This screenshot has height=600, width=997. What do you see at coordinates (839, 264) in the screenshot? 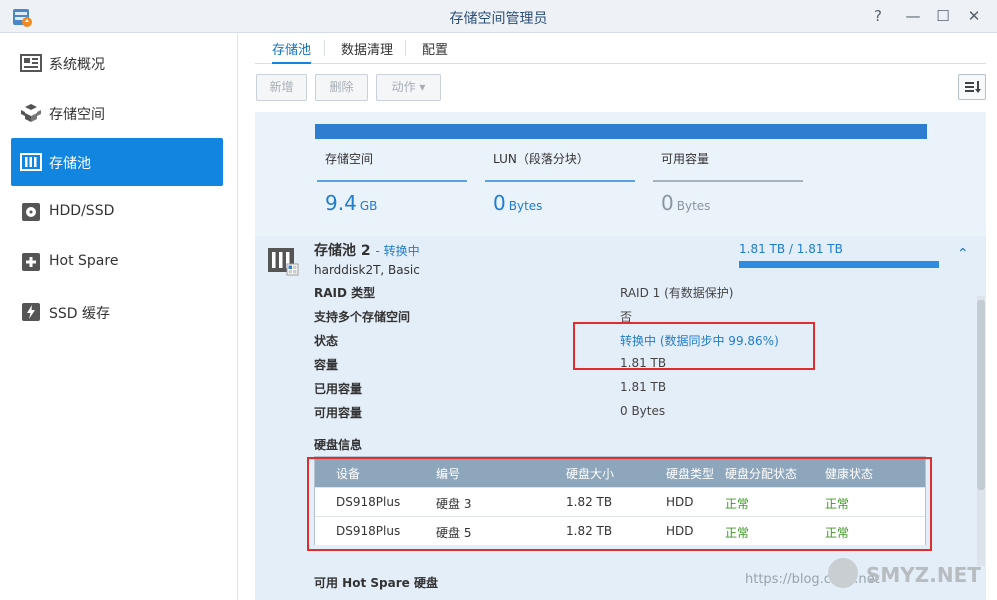
I see `pool-capacity-bar` at bounding box center [839, 264].